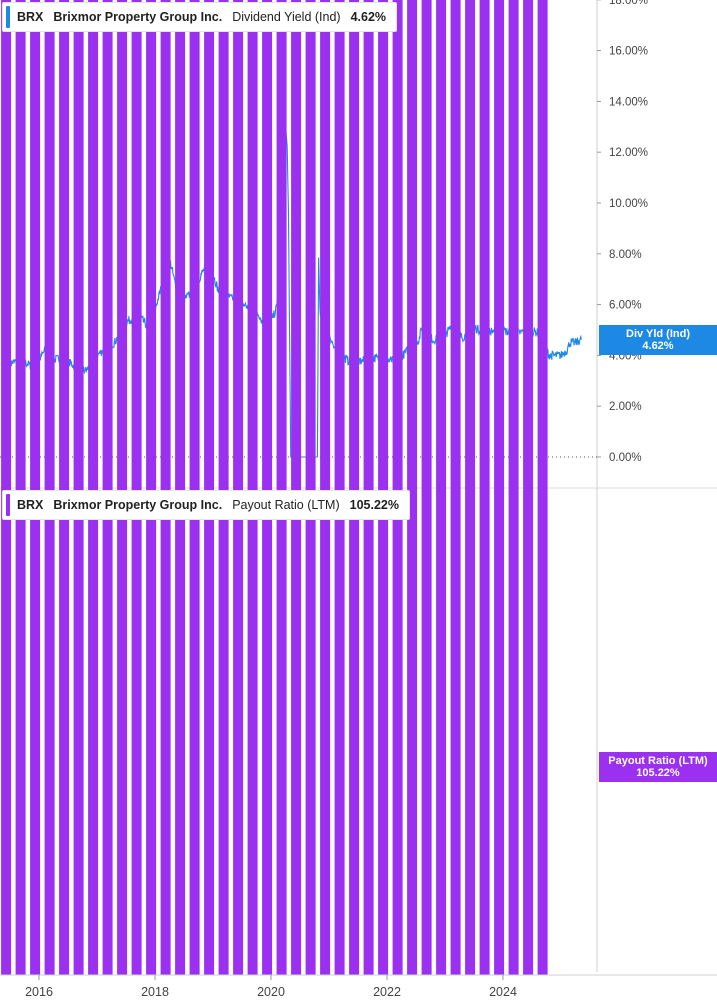  I want to click on payout-ratio-badge-title: Payout Ratio (LTM), so click(658, 761).